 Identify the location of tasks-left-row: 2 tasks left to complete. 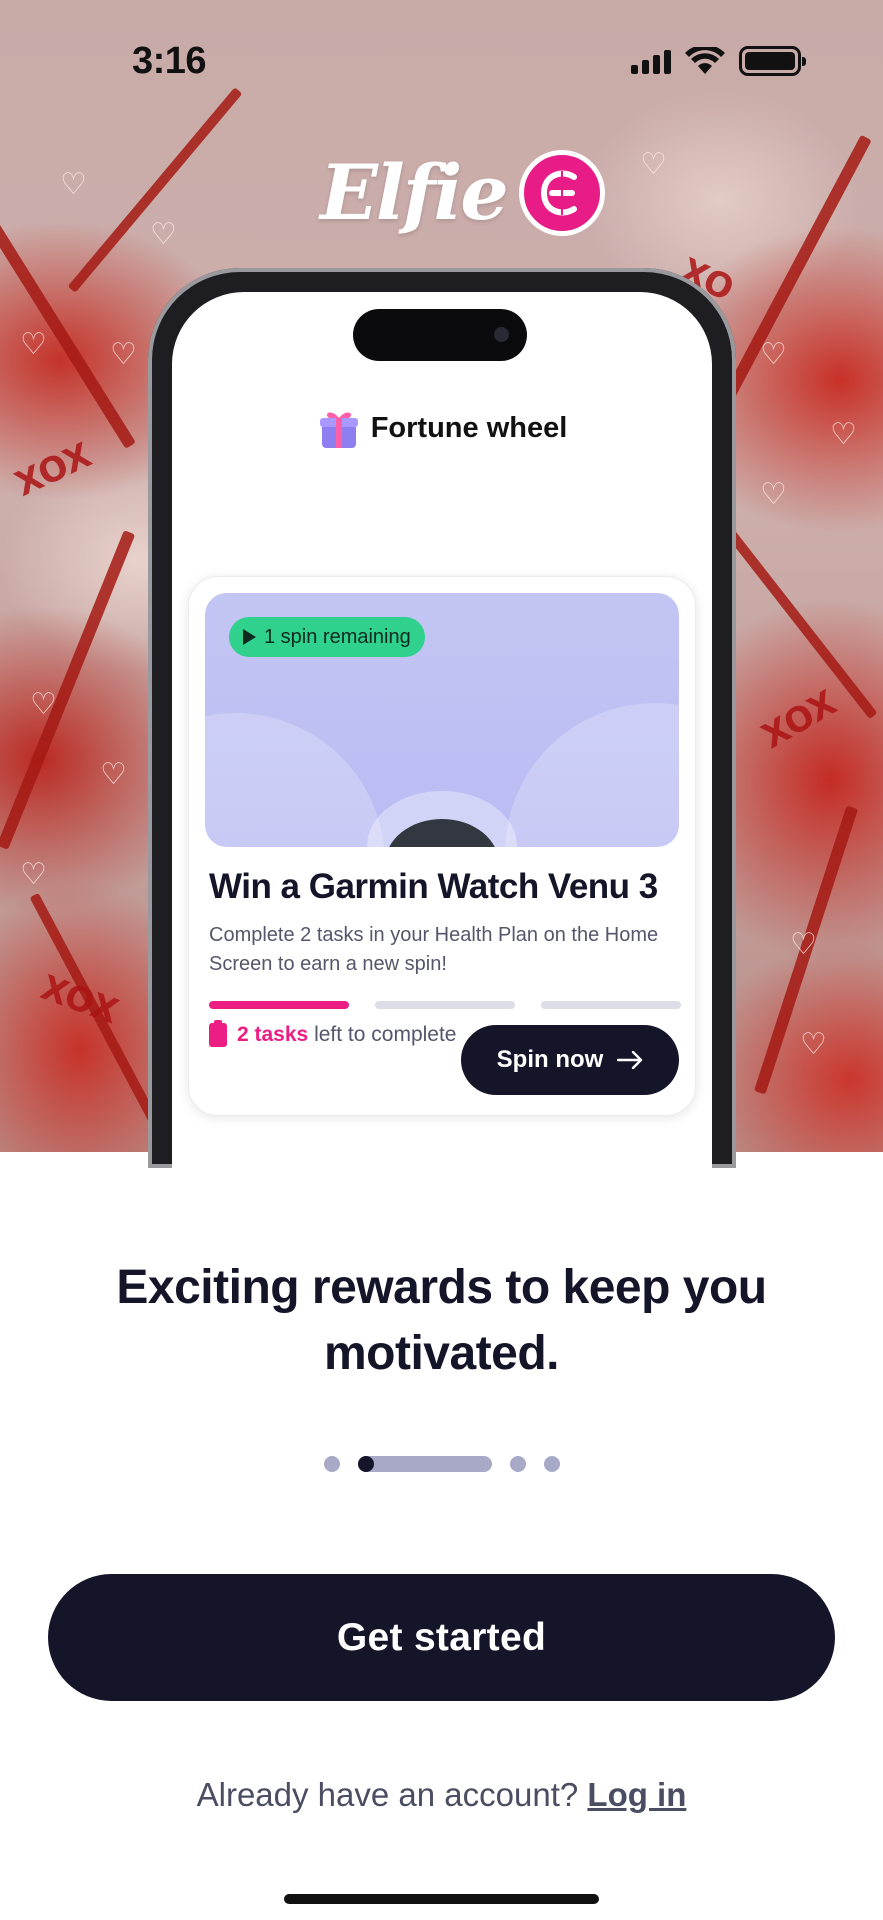
(333, 1033).